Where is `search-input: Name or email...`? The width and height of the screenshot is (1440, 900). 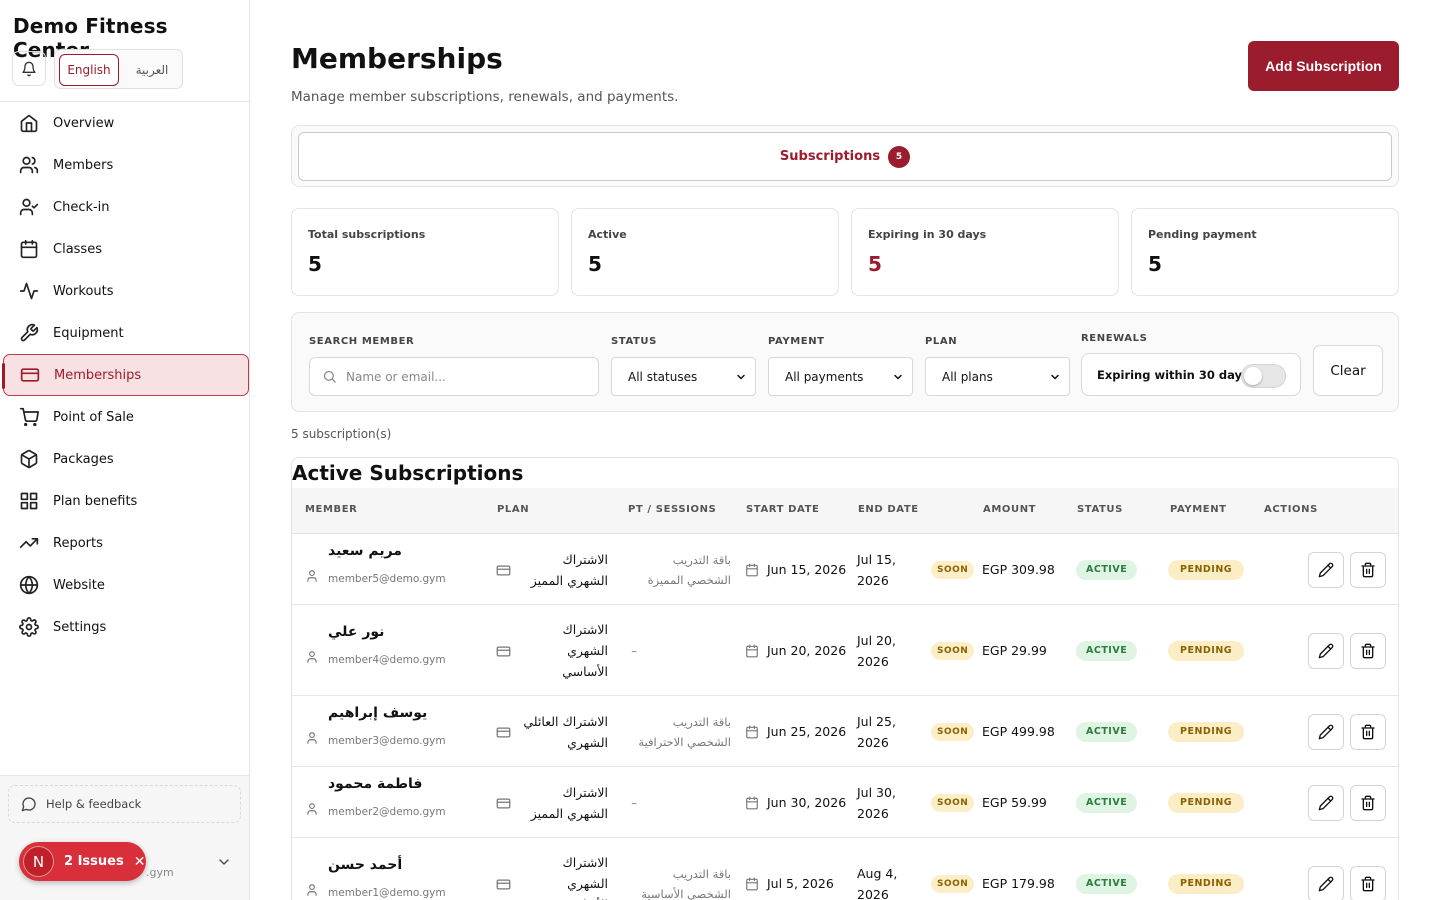 search-input: Name or email... is located at coordinates (454, 376).